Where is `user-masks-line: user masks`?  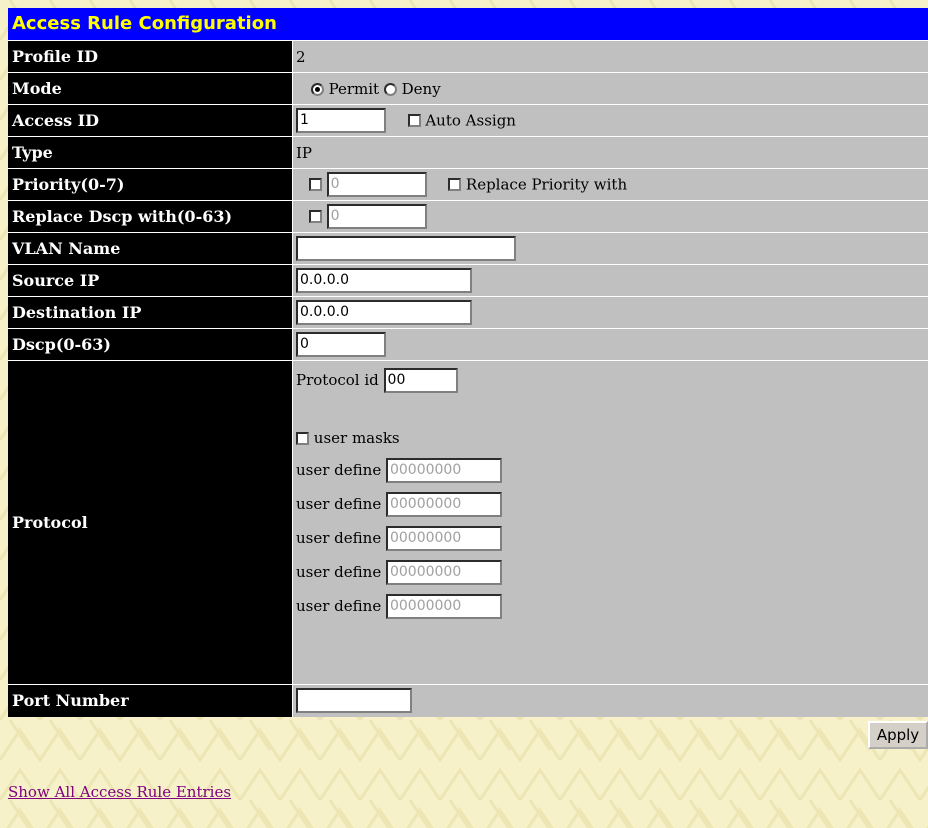 user-masks-line: user masks is located at coordinates (612, 438).